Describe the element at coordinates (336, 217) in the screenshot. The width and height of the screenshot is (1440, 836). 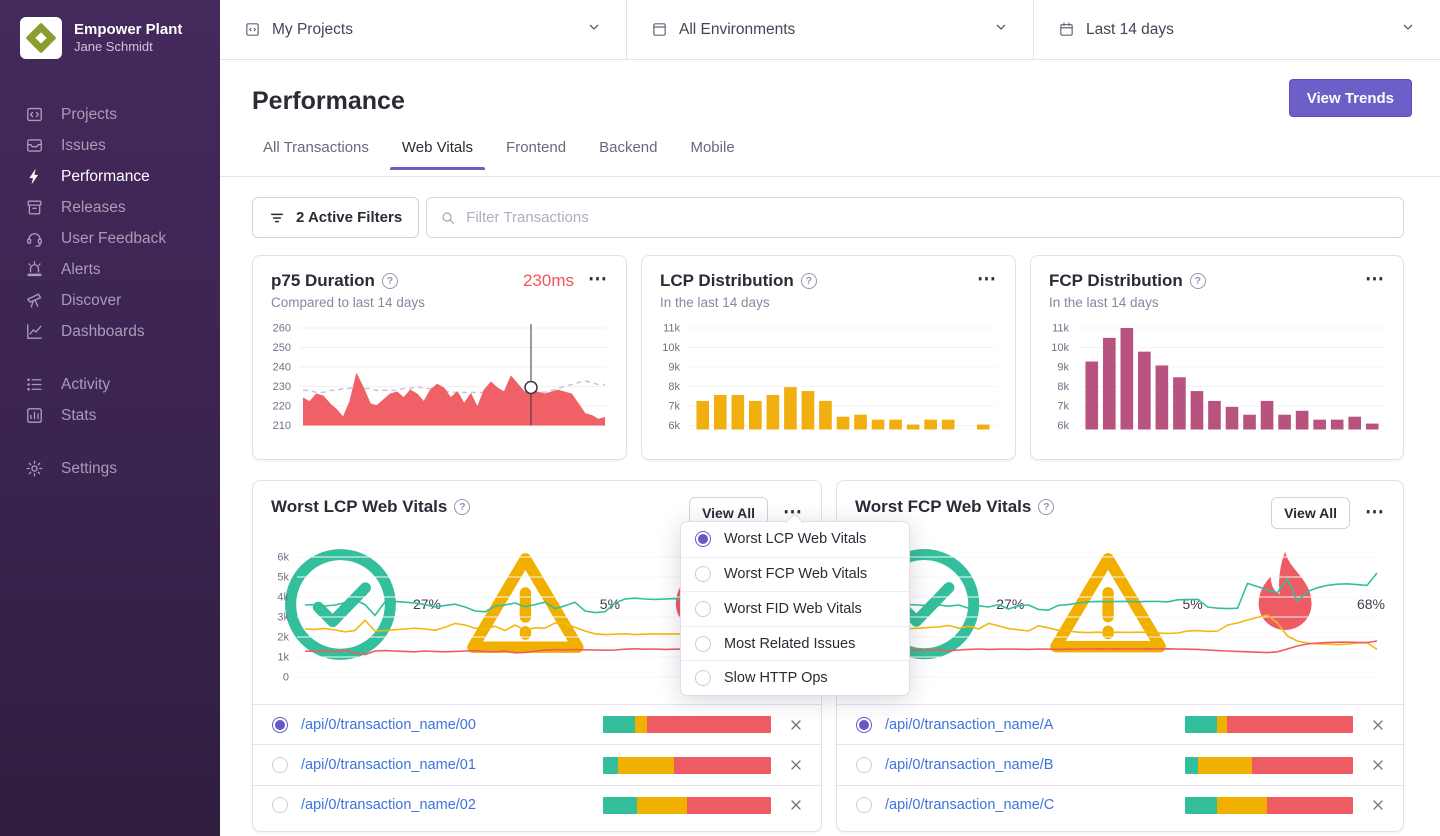
I see `active-filters-button: 2 Active Filters` at that location.